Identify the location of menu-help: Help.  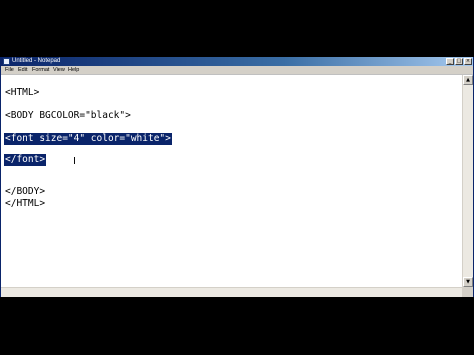
(73, 70).